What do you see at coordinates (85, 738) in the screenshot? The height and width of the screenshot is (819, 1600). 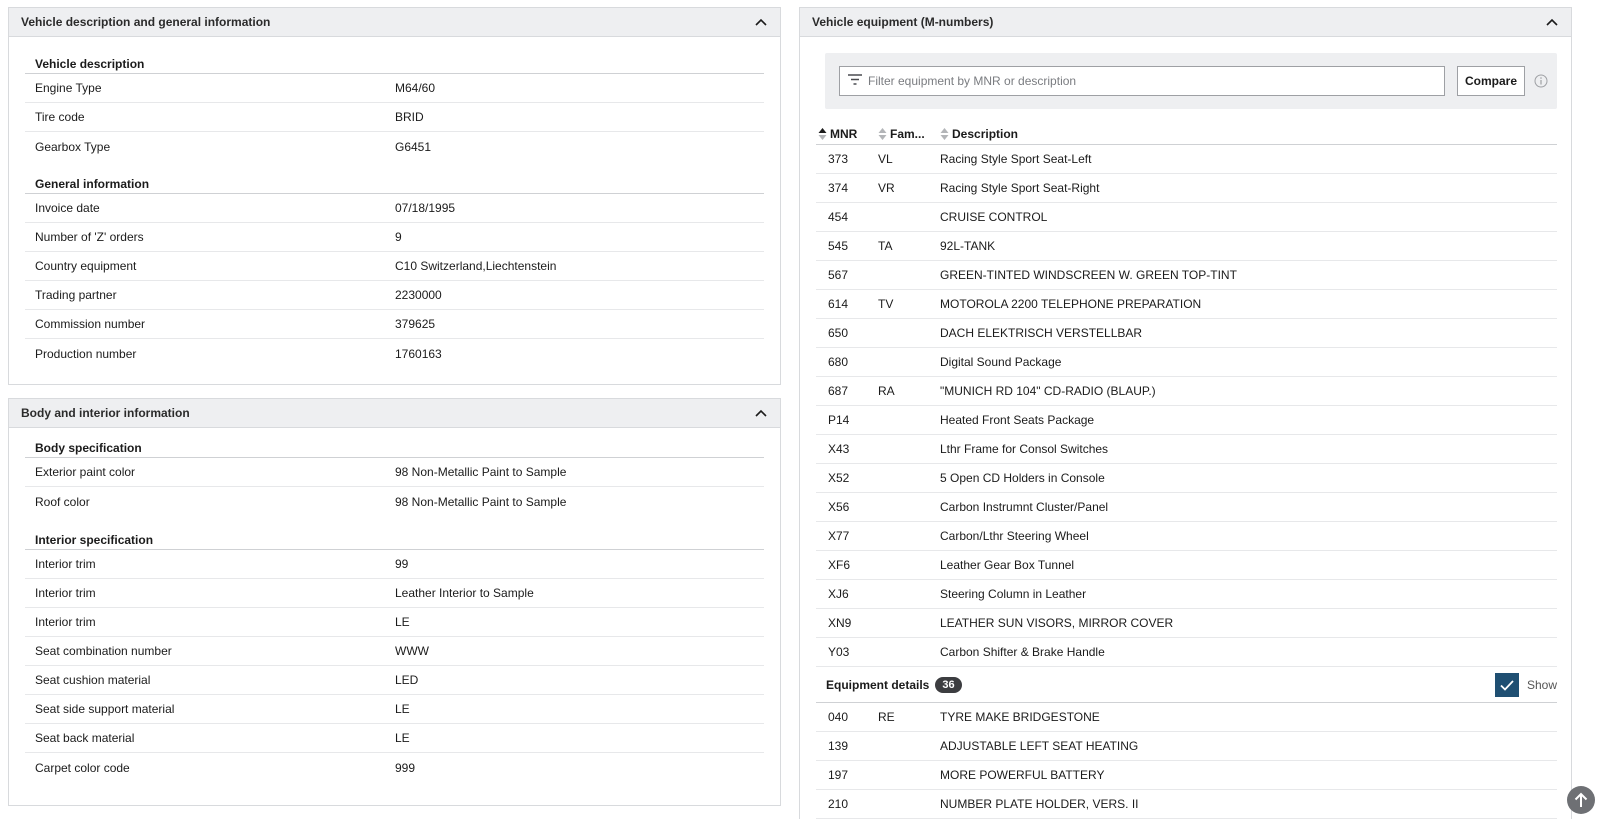 I see `kv-label: Seat back material` at bounding box center [85, 738].